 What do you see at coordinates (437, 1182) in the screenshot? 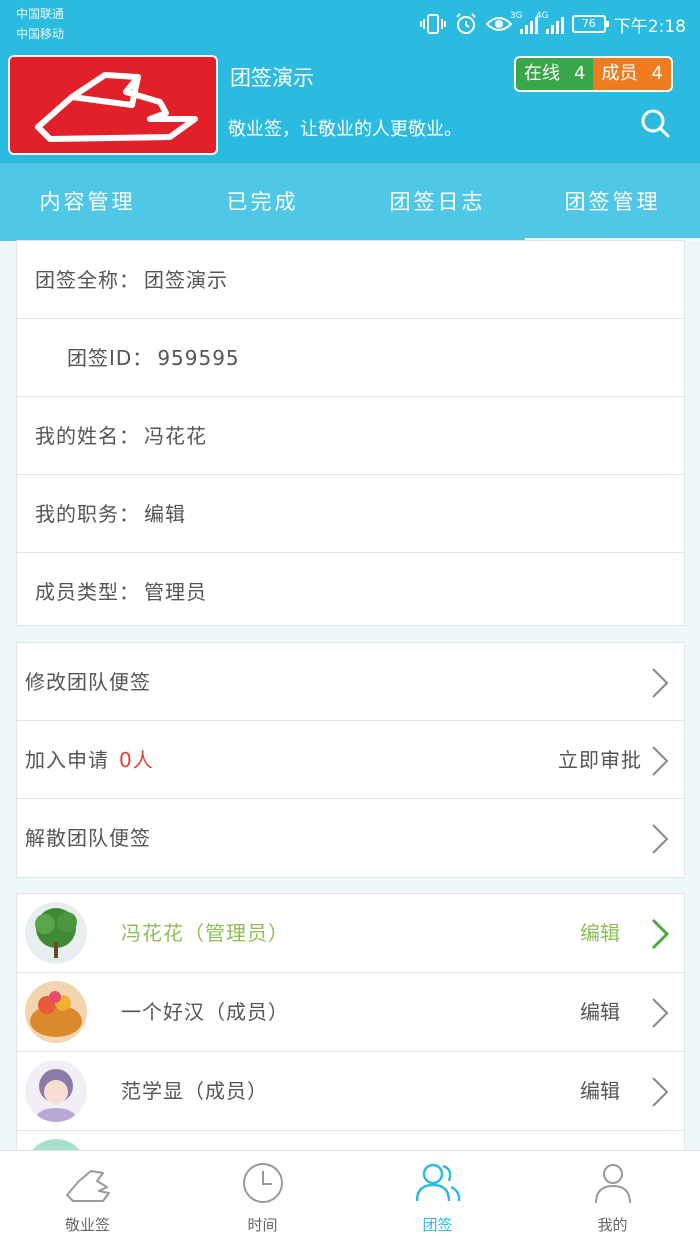
I see `team-icon` at bounding box center [437, 1182].